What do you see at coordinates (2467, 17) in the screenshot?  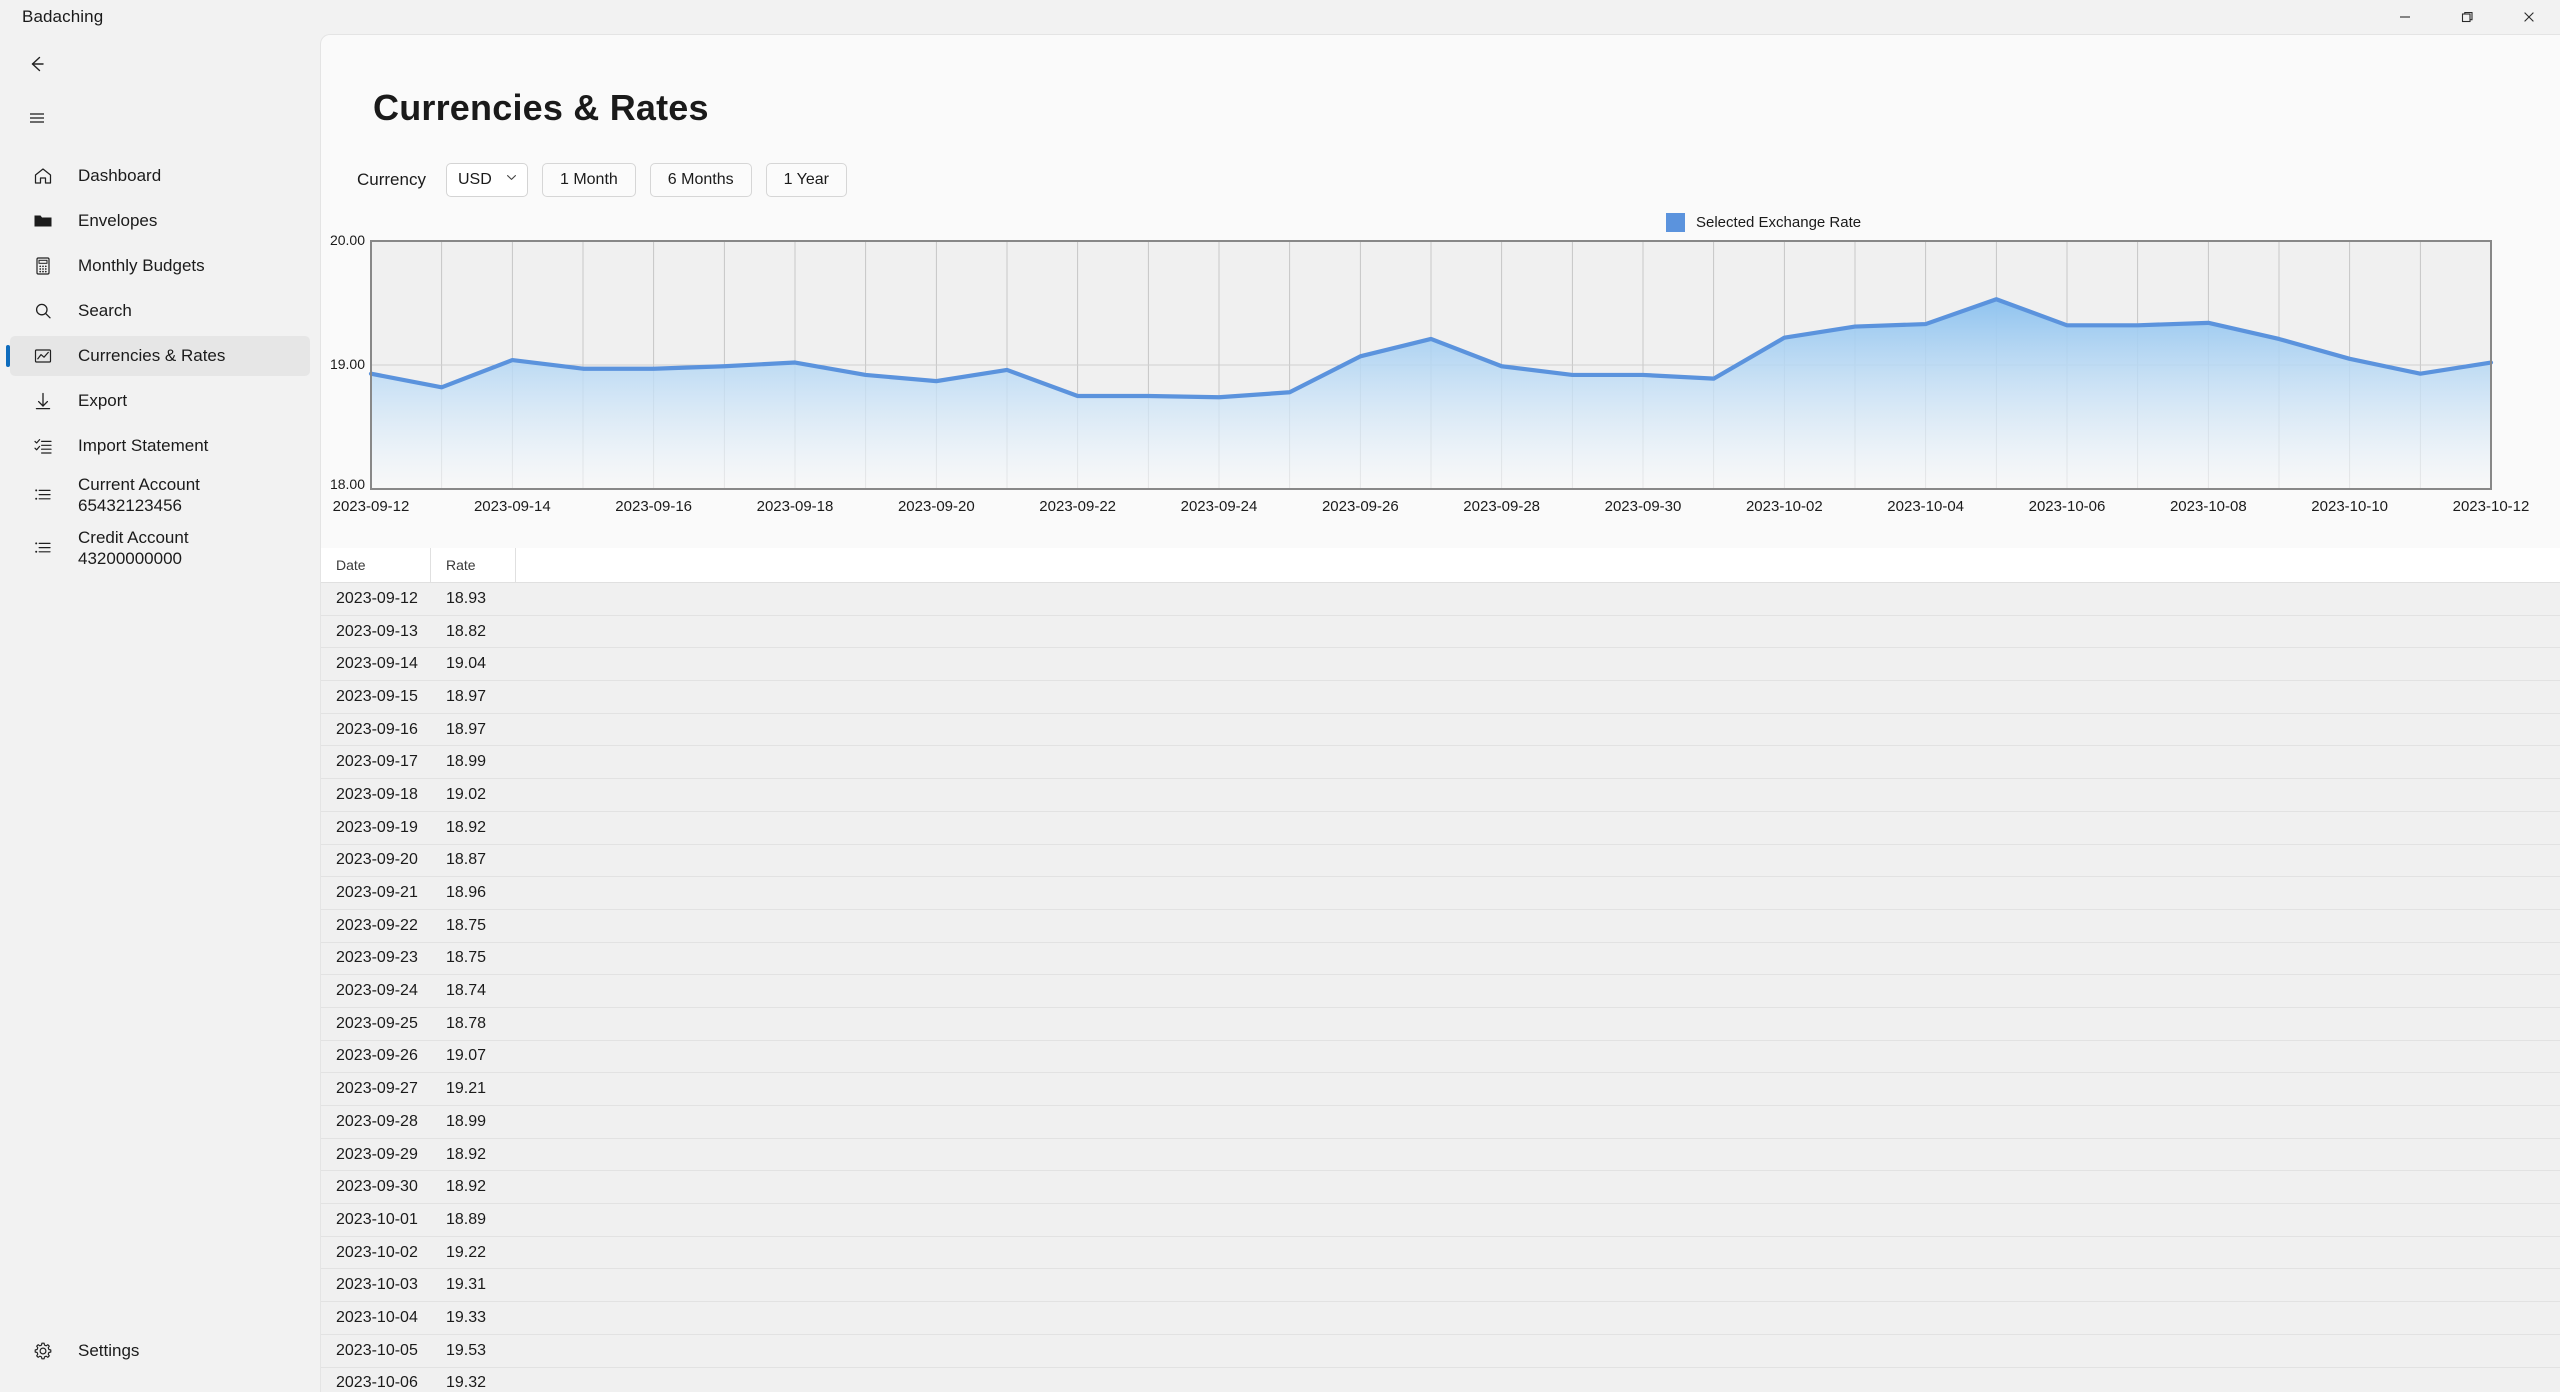 I see `maximize-button` at bounding box center [2467, 17].